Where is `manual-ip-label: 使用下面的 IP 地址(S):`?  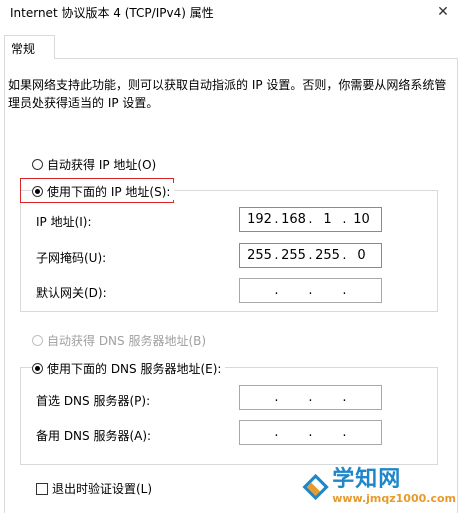 manual-ip-label: 使用下面的 IP 地址(S): is located at coordinates (109, 192).